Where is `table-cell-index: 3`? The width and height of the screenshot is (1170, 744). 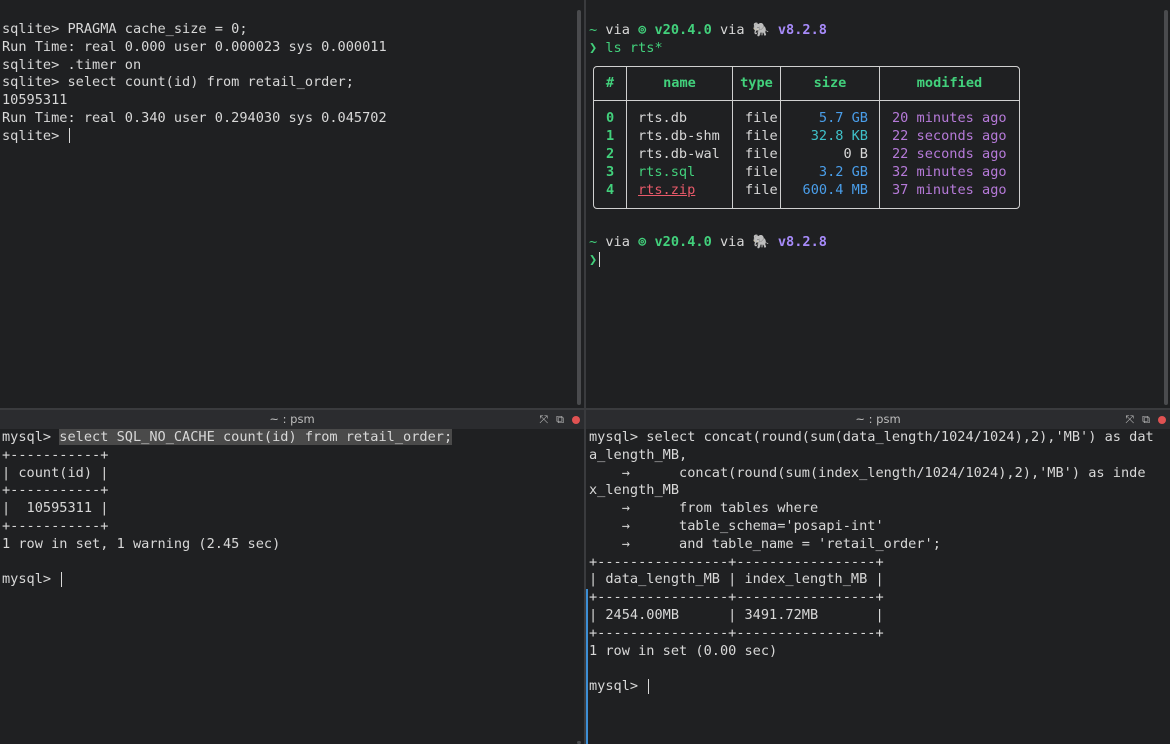 table-cell-index: 3 is located at coordinates (610, 172).